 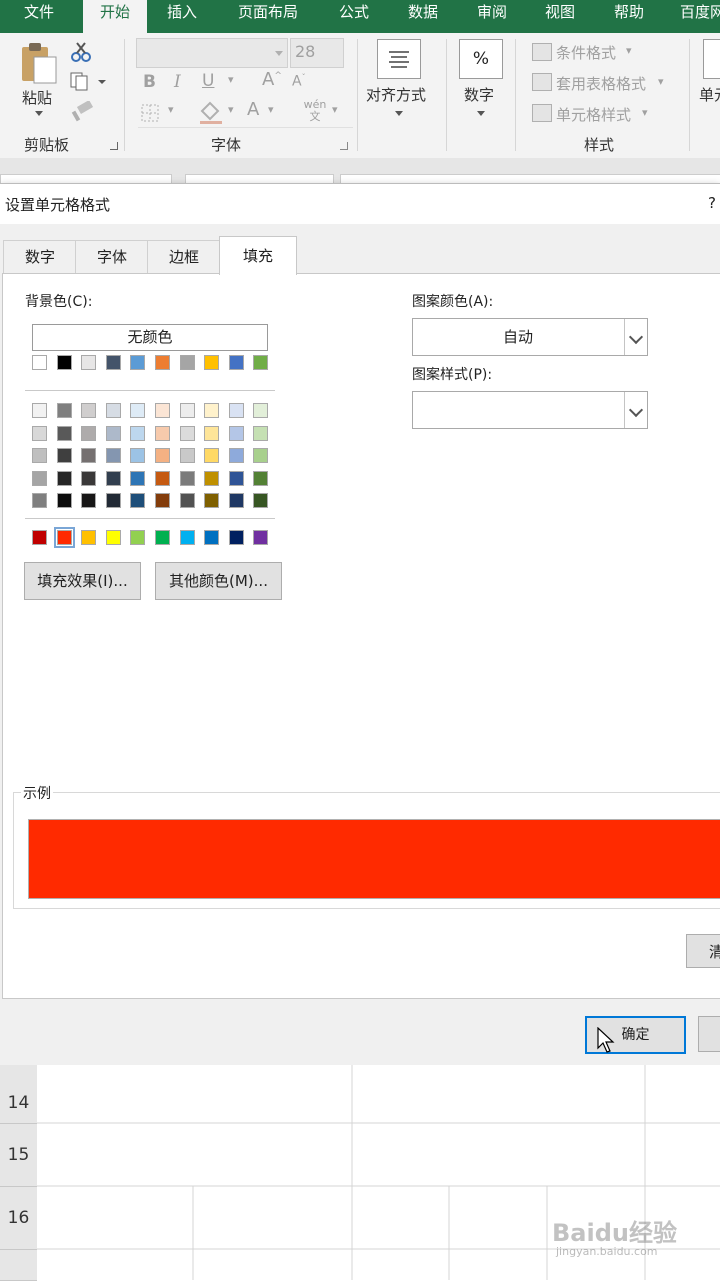 What do you see at coordinates (335, 109) in the screenshot?
I see `phonetic-dropdown-icon: ▾` at bounding box center [335, 109].